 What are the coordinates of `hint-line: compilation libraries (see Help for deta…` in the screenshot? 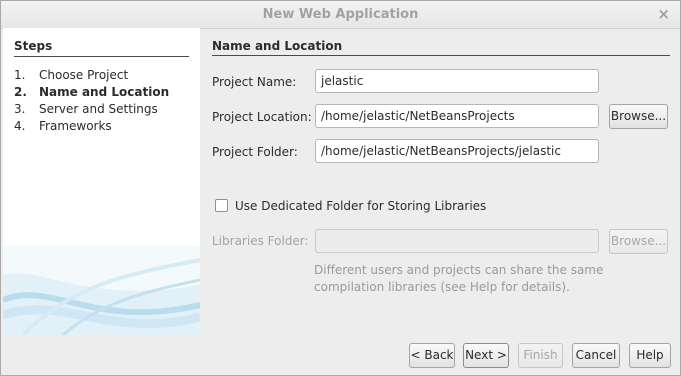 It's located at (442, 287).